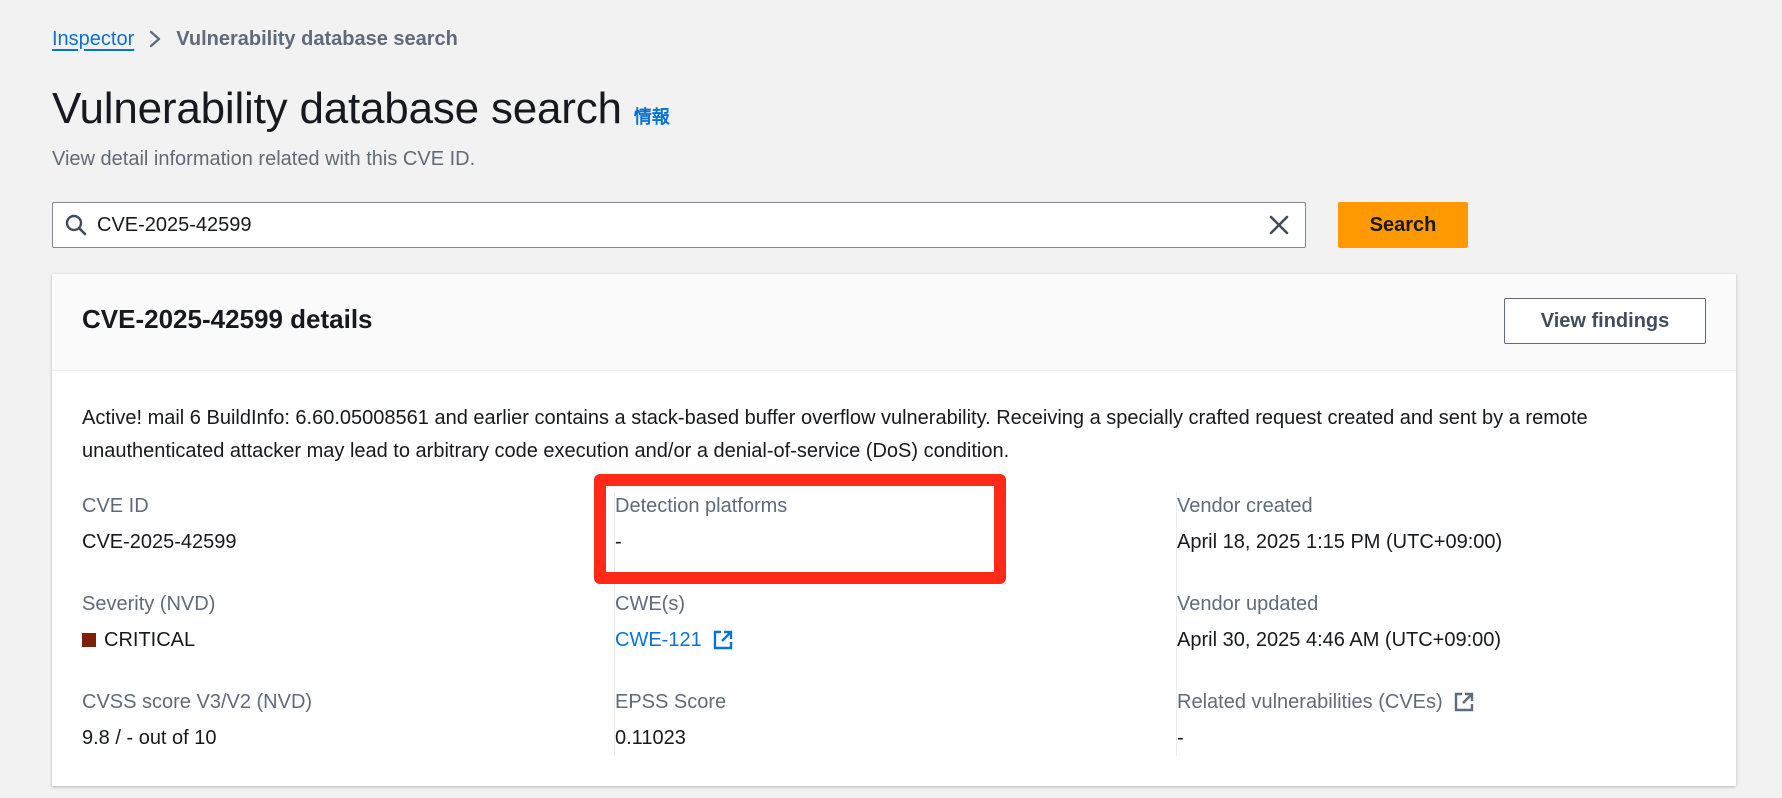 This screenshot has height=798, width=1782. What do you see at coordinates (347, 640) in the screenshot?
I see `severity-value: CRITICAL` at bounding box center [347, 640].